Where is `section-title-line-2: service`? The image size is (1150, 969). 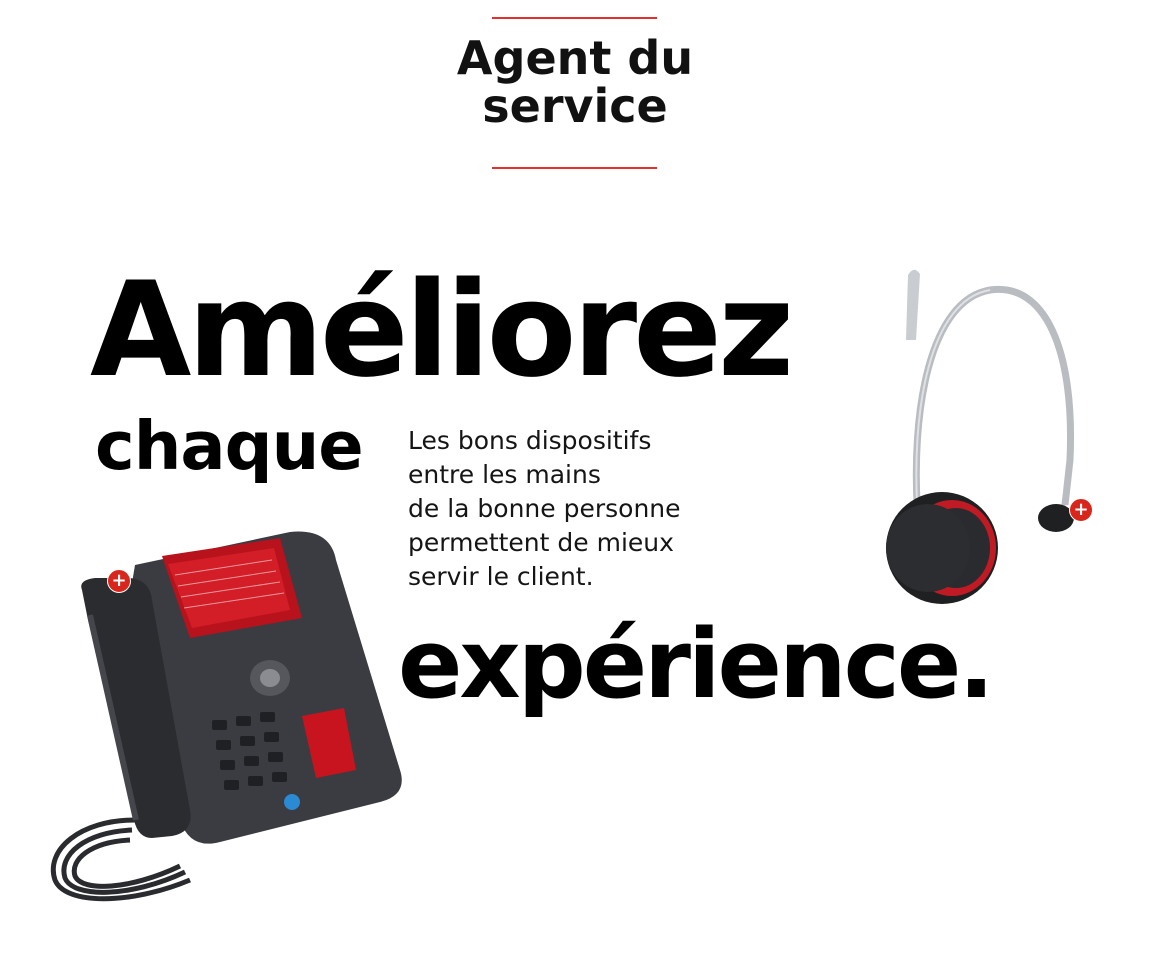
section-title-line-2: service is located at coordinates (575, 106).